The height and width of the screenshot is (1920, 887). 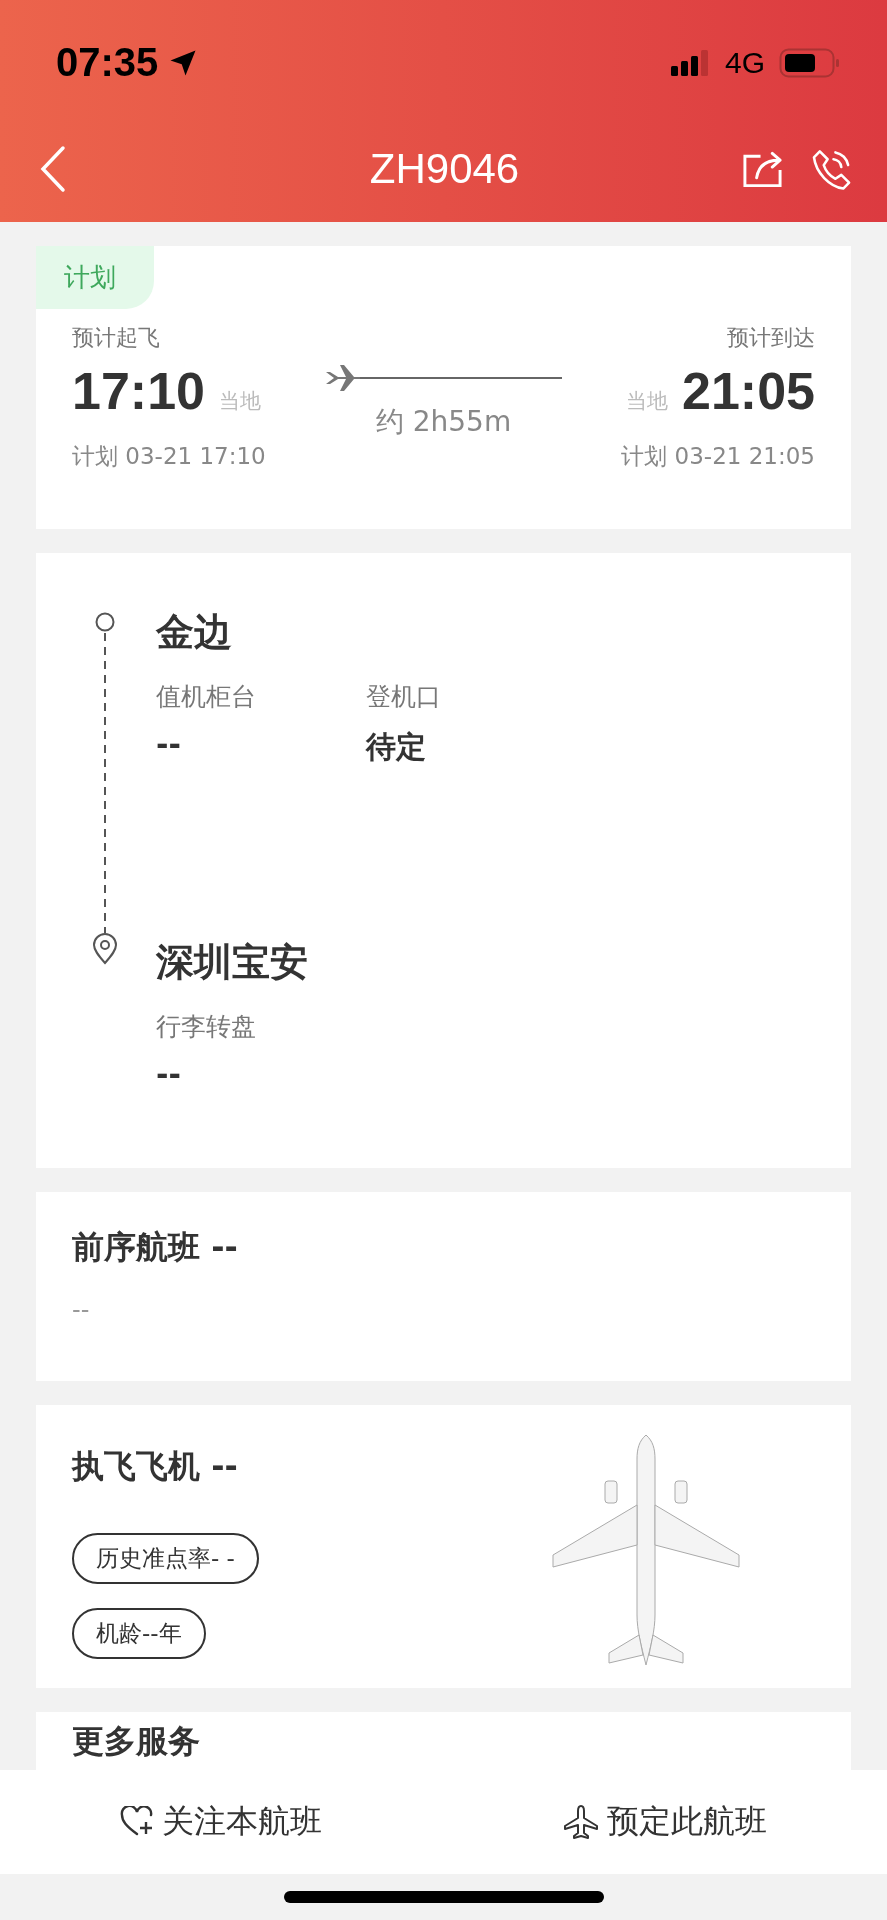 What do you see at coordinates (771, 338) in the screenshot?
I see `time-label: 预计到达` at bounding box center [771, 338].